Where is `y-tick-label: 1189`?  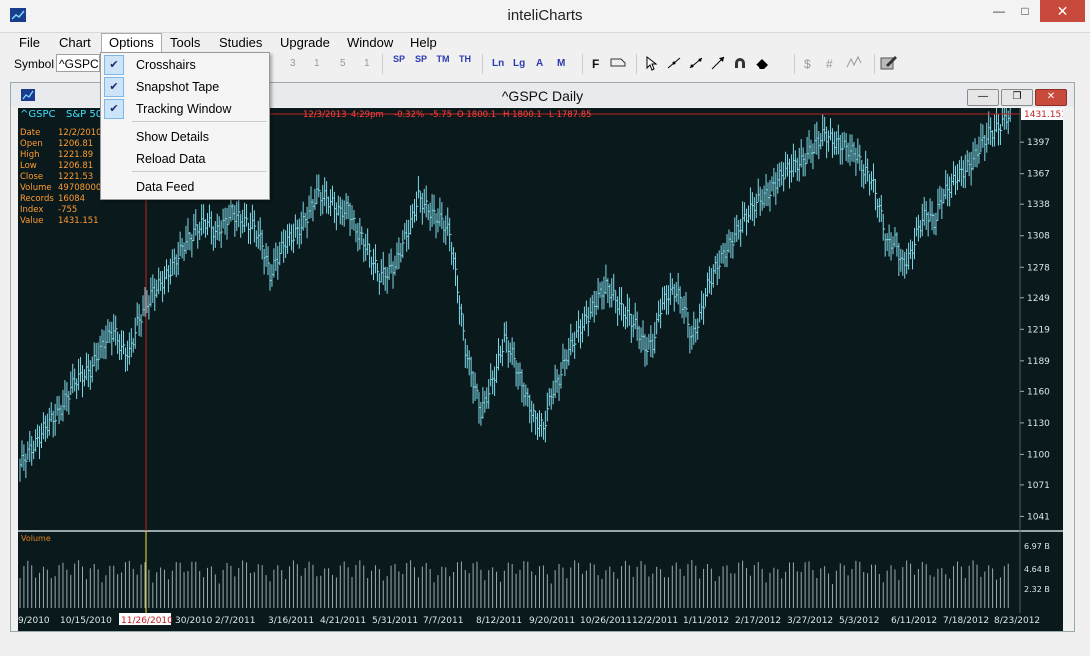 y-tick-label: 1189 is located at coordinates (1038, 362).